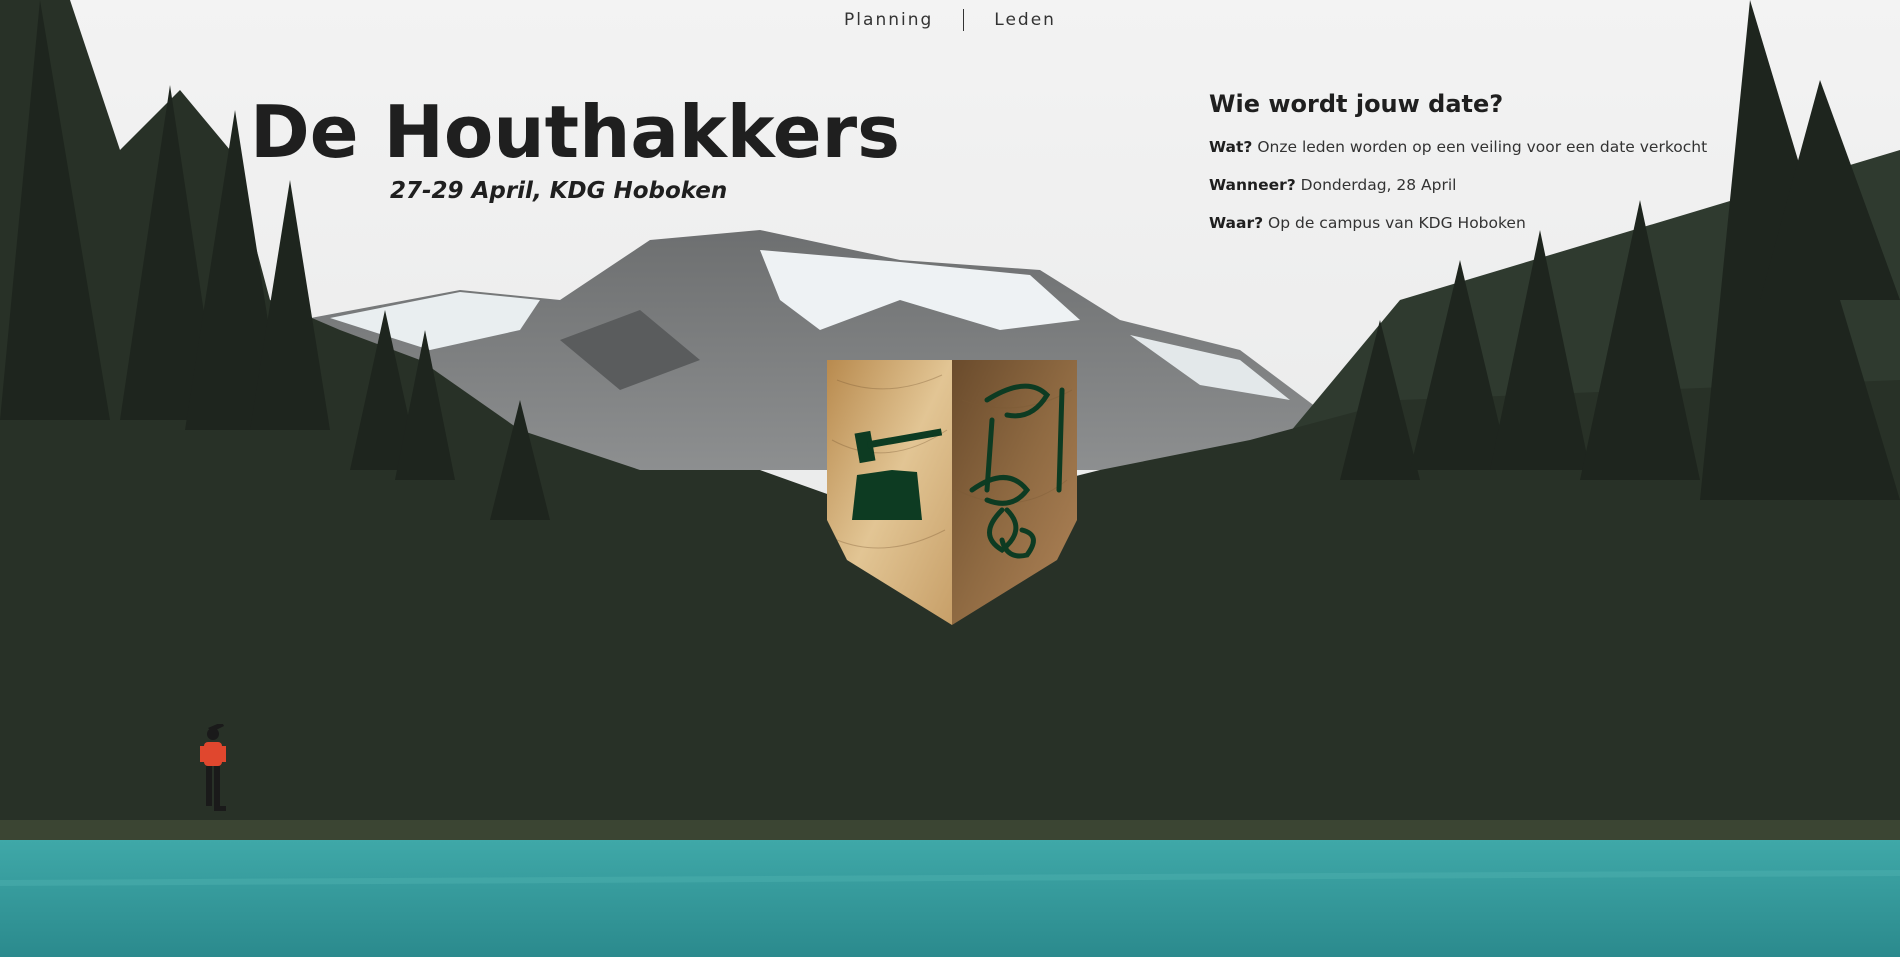  I want to click on page-title: De Houthakkers, so click(575, 132).